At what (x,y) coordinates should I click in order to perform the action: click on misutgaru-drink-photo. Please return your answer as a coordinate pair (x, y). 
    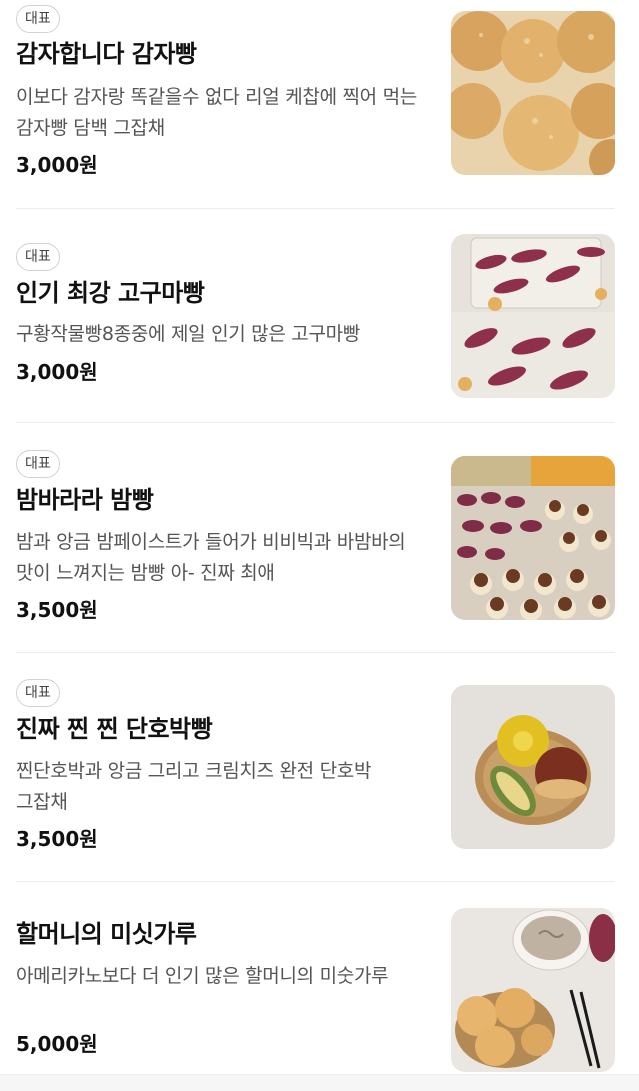
    Looking at the image, I should click on (533, 990).